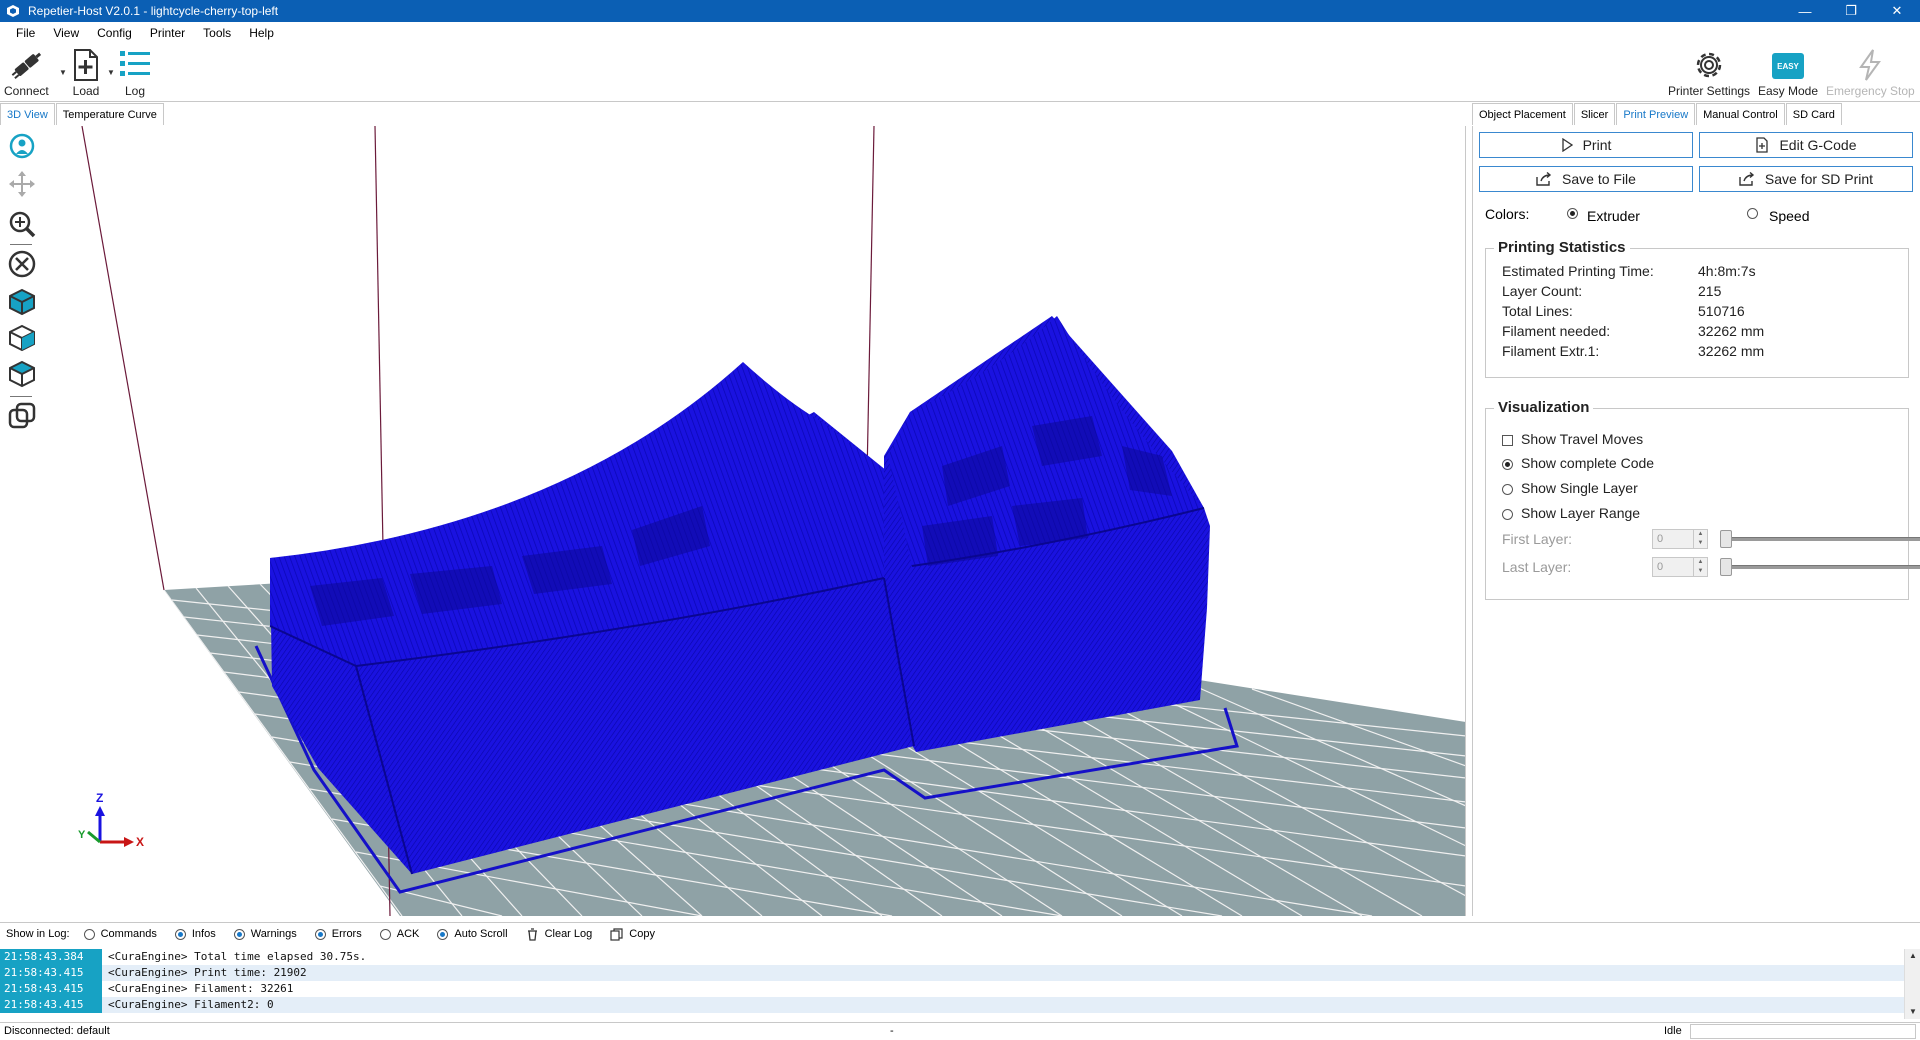  I want to click on first-layer-row: First Layer: 0 ▲ ▼, so click(1711, 539).